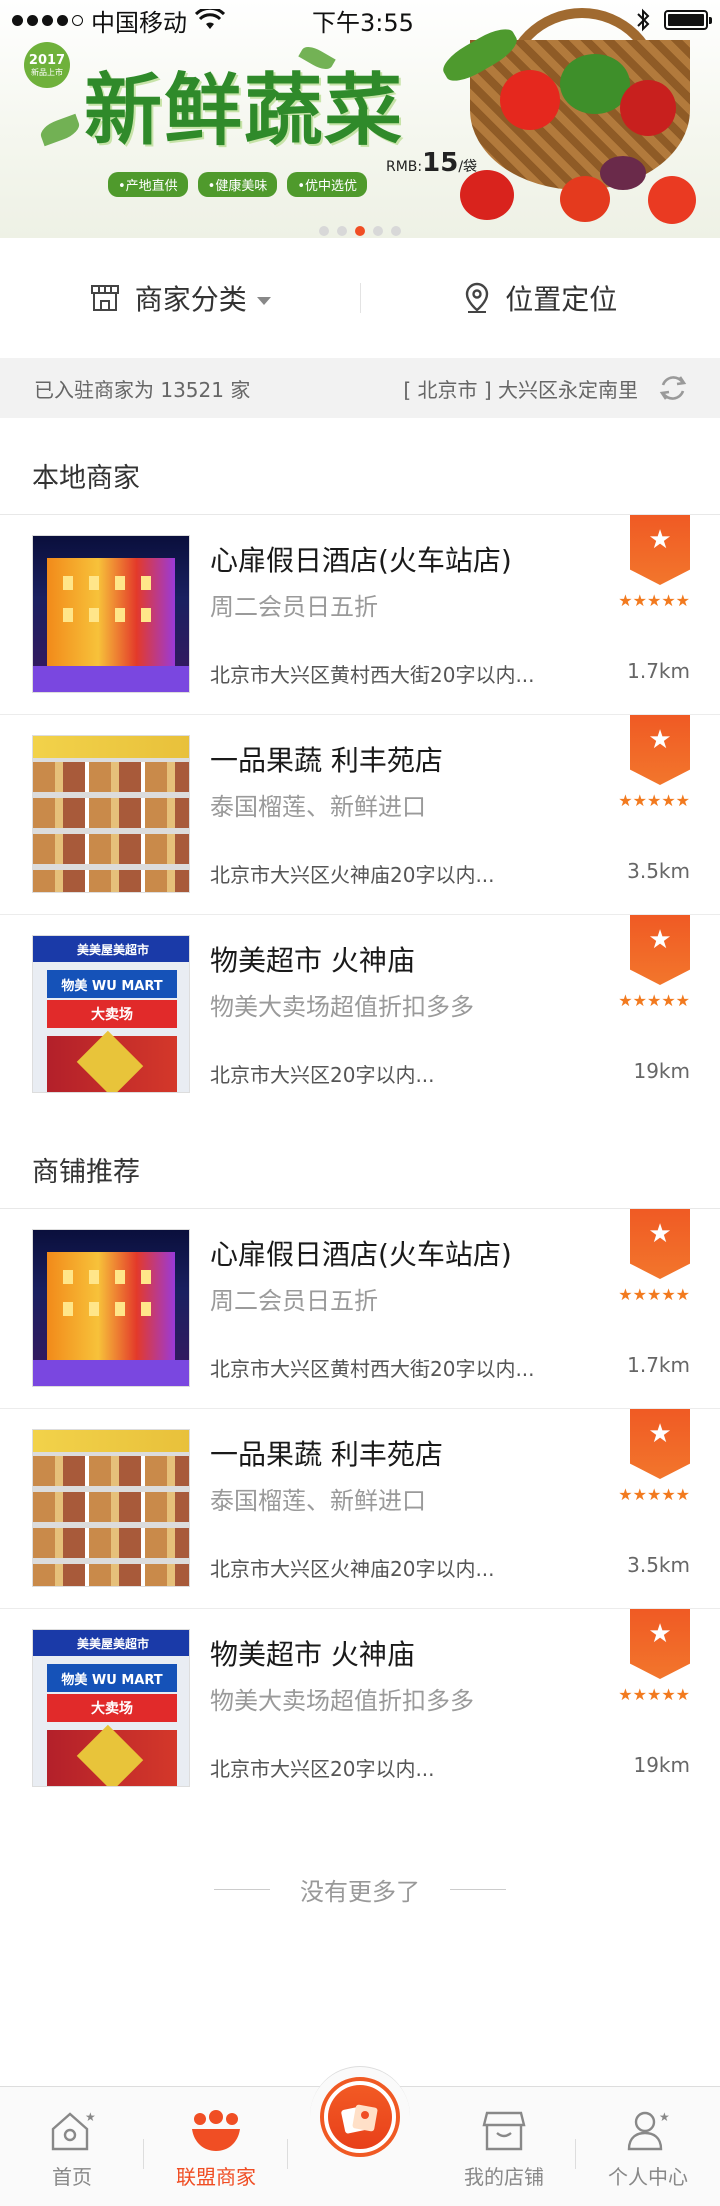  Describe the element at coordinates (327, 184) in the screenshot. I see `banner-tag: •优中选优` at that location.